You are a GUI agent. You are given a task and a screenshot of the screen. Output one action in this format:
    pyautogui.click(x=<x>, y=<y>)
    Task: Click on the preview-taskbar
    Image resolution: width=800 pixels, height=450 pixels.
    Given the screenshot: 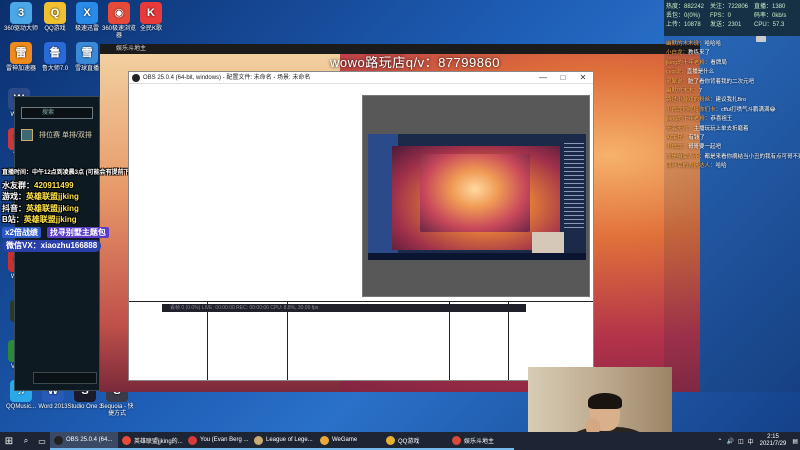 What is the action you would take?
    pyautogui.click(x=477, y=256)
    